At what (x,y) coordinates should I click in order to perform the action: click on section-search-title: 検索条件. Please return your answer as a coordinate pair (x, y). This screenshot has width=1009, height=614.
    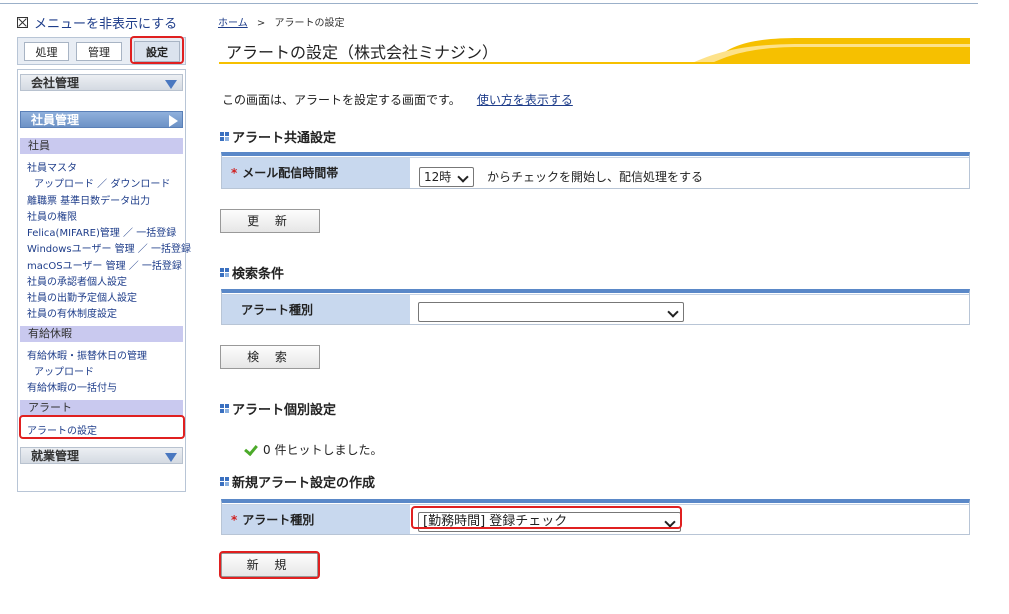
    Looking at the image, I should click on (258, 274).